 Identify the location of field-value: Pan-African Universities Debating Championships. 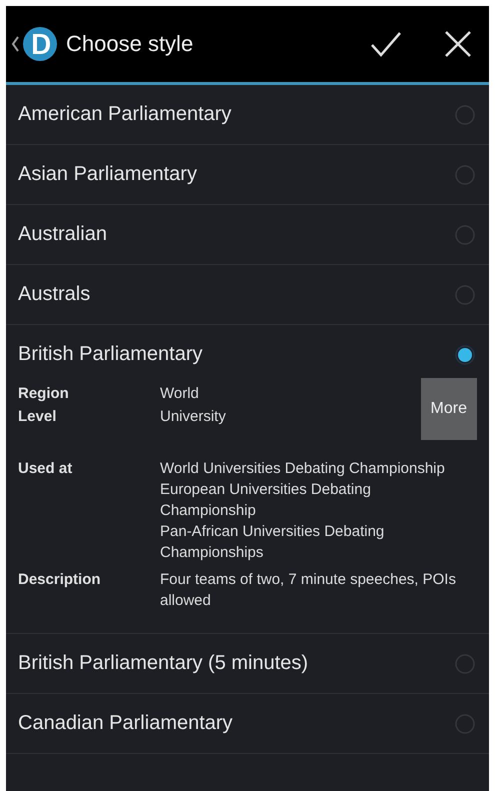
(273, 542).